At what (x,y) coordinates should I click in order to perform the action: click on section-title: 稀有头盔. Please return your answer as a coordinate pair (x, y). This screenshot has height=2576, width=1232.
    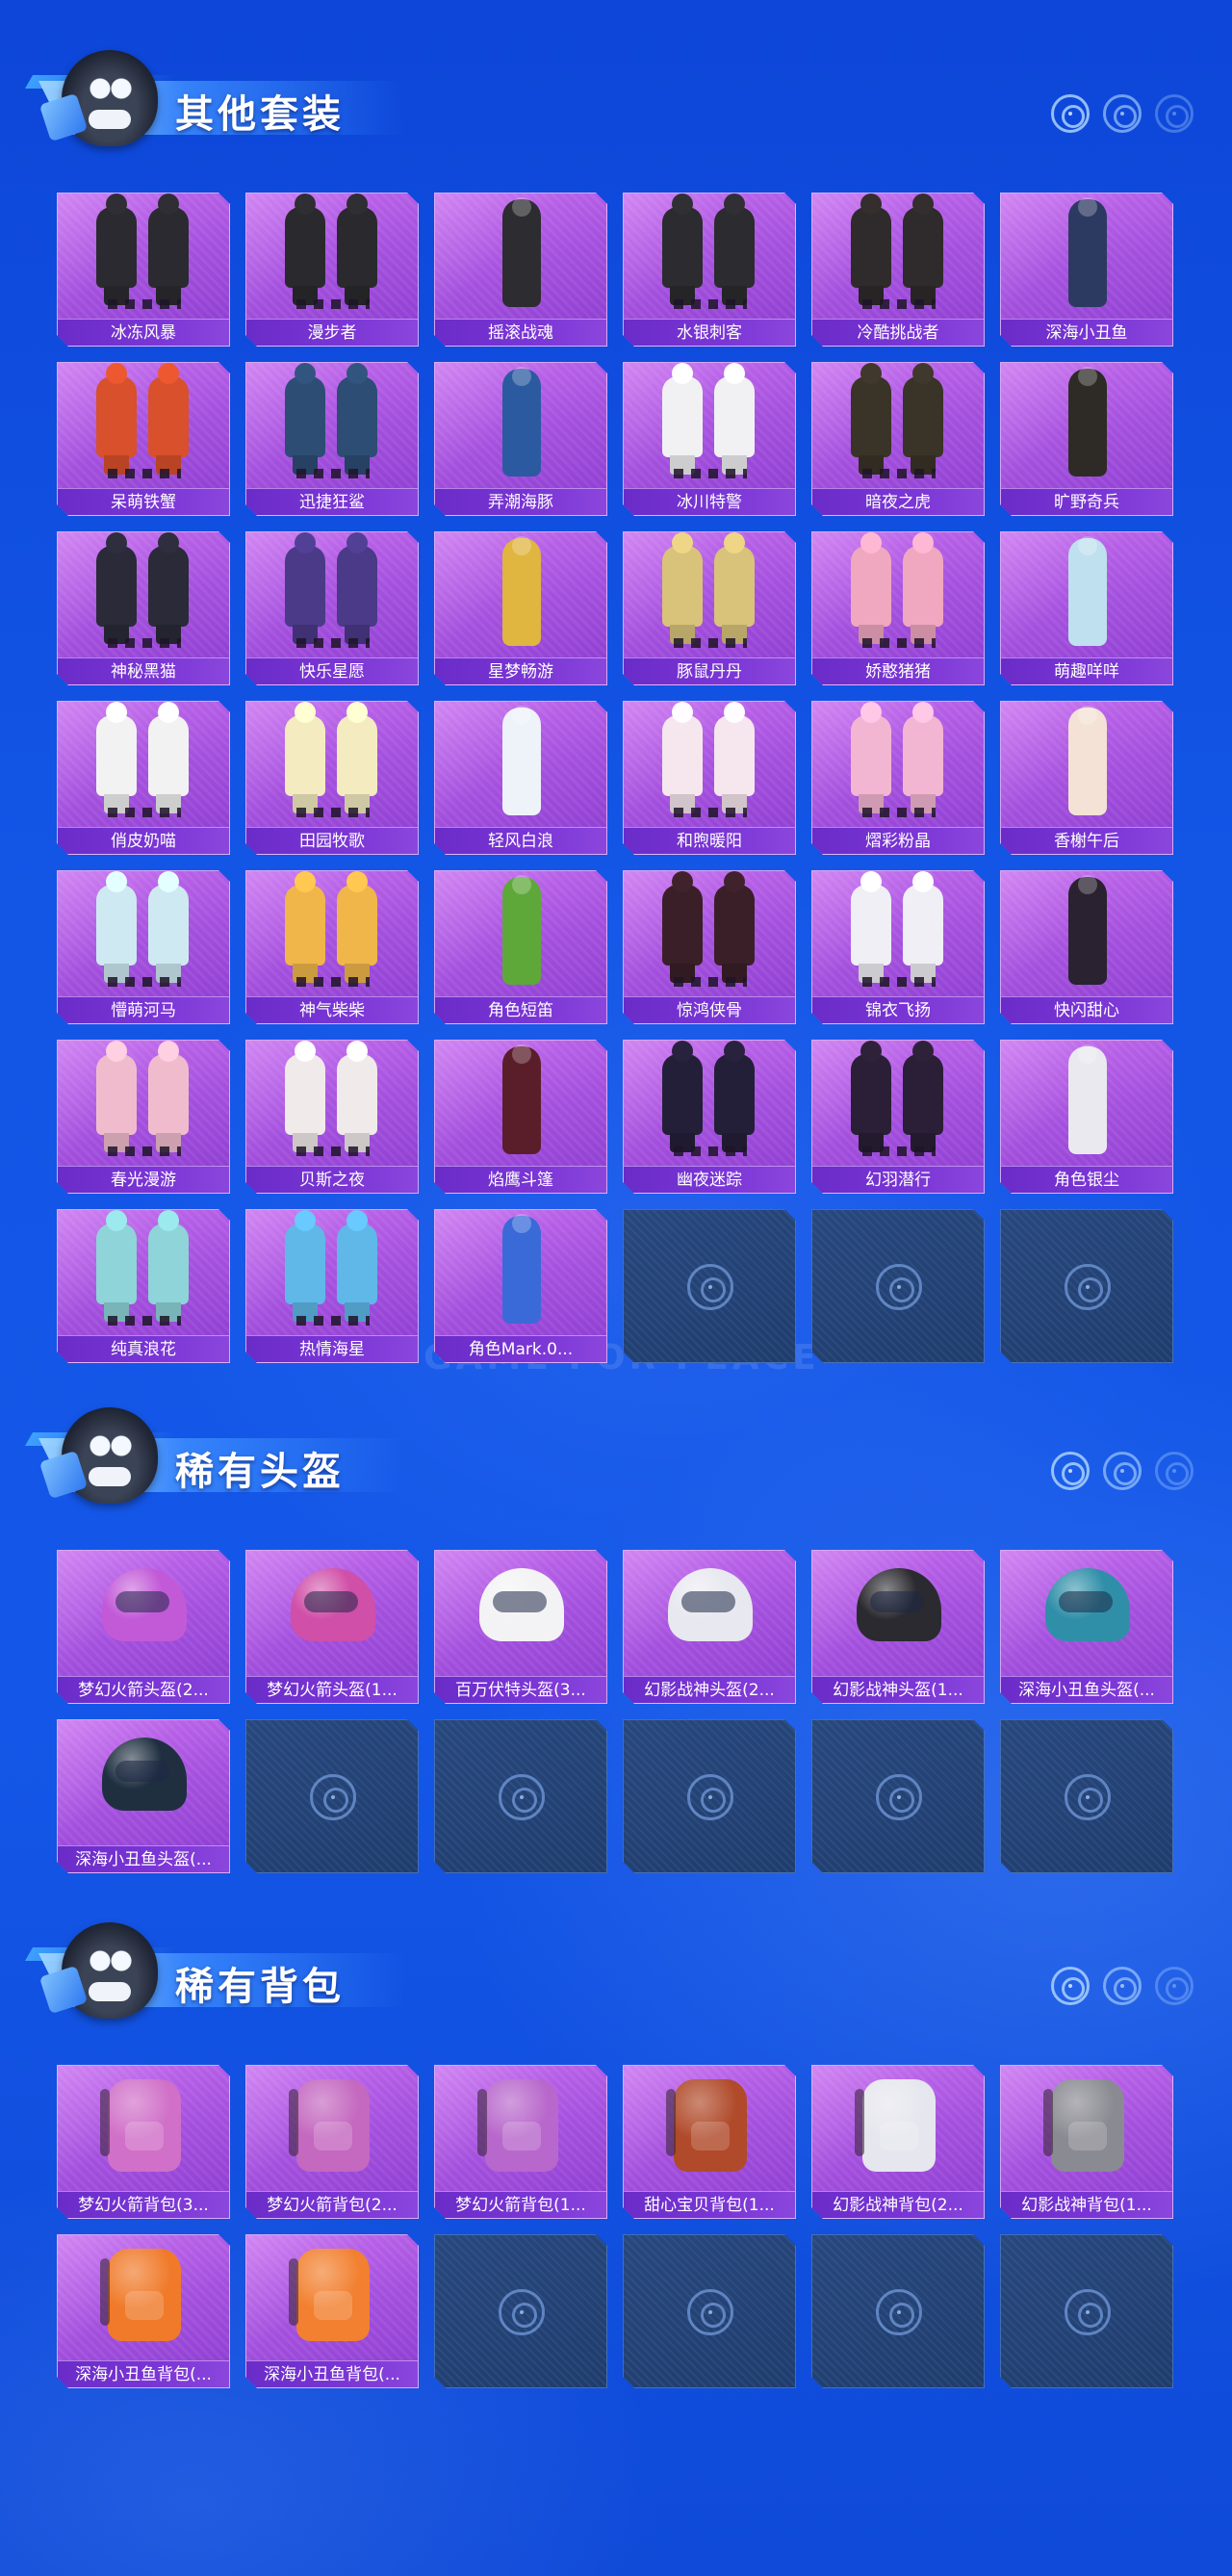
    Looking at the image, I should click on (260, 1472).